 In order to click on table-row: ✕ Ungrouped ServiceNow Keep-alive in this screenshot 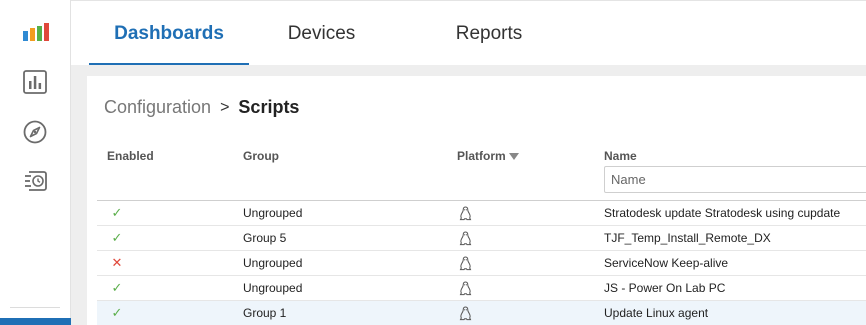, I will do `click(481, 263)`.